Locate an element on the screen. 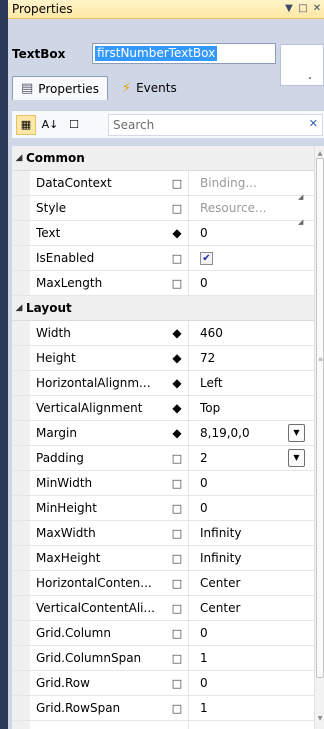  element-type-row: TextBox is located at coordinates (40, 54).